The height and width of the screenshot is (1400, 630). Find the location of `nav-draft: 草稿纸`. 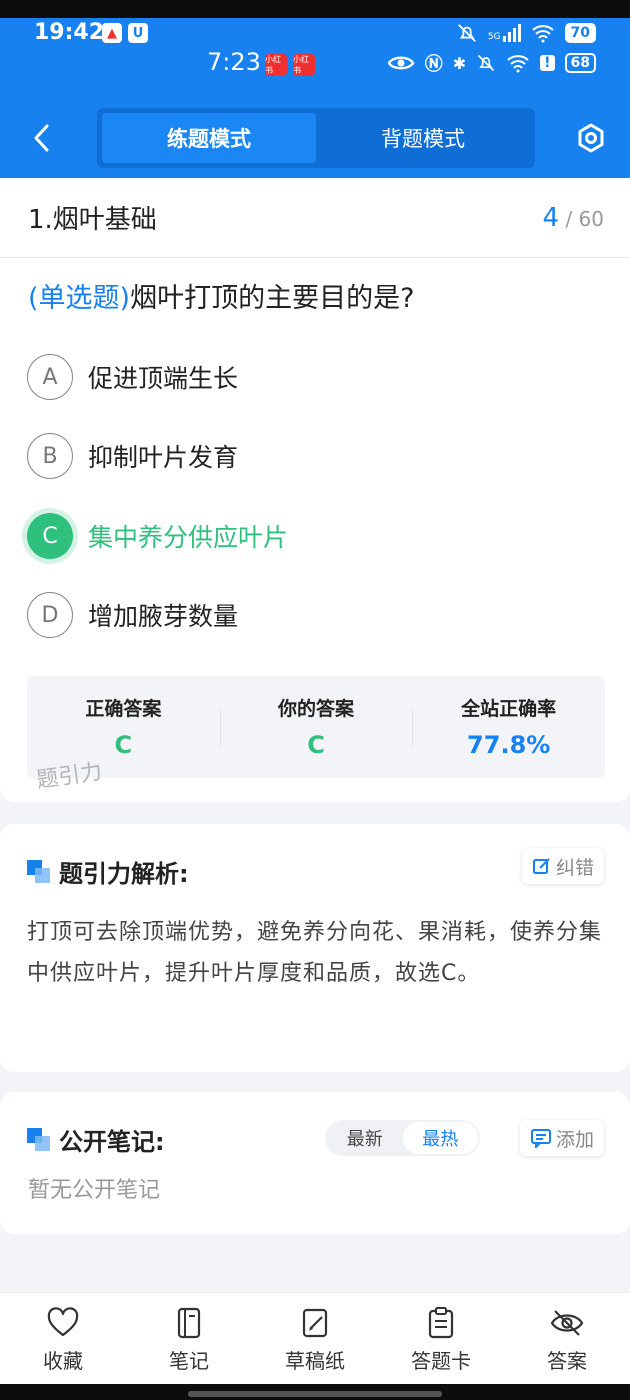

nav-draft: 草稿纸 is located at coordinates (315, 1338).